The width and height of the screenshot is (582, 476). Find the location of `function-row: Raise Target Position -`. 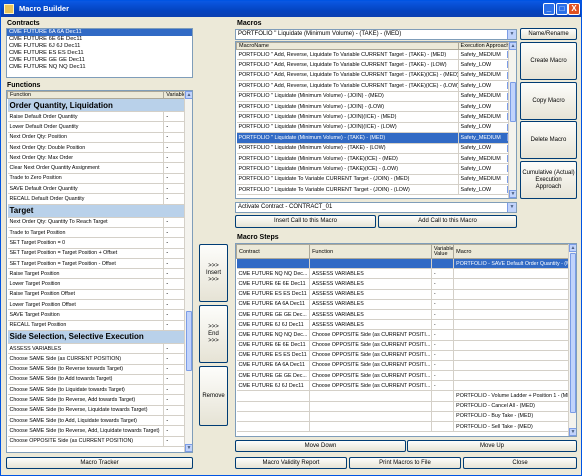

function-row: Raise Target Position - is located at coordinates (99, 274).